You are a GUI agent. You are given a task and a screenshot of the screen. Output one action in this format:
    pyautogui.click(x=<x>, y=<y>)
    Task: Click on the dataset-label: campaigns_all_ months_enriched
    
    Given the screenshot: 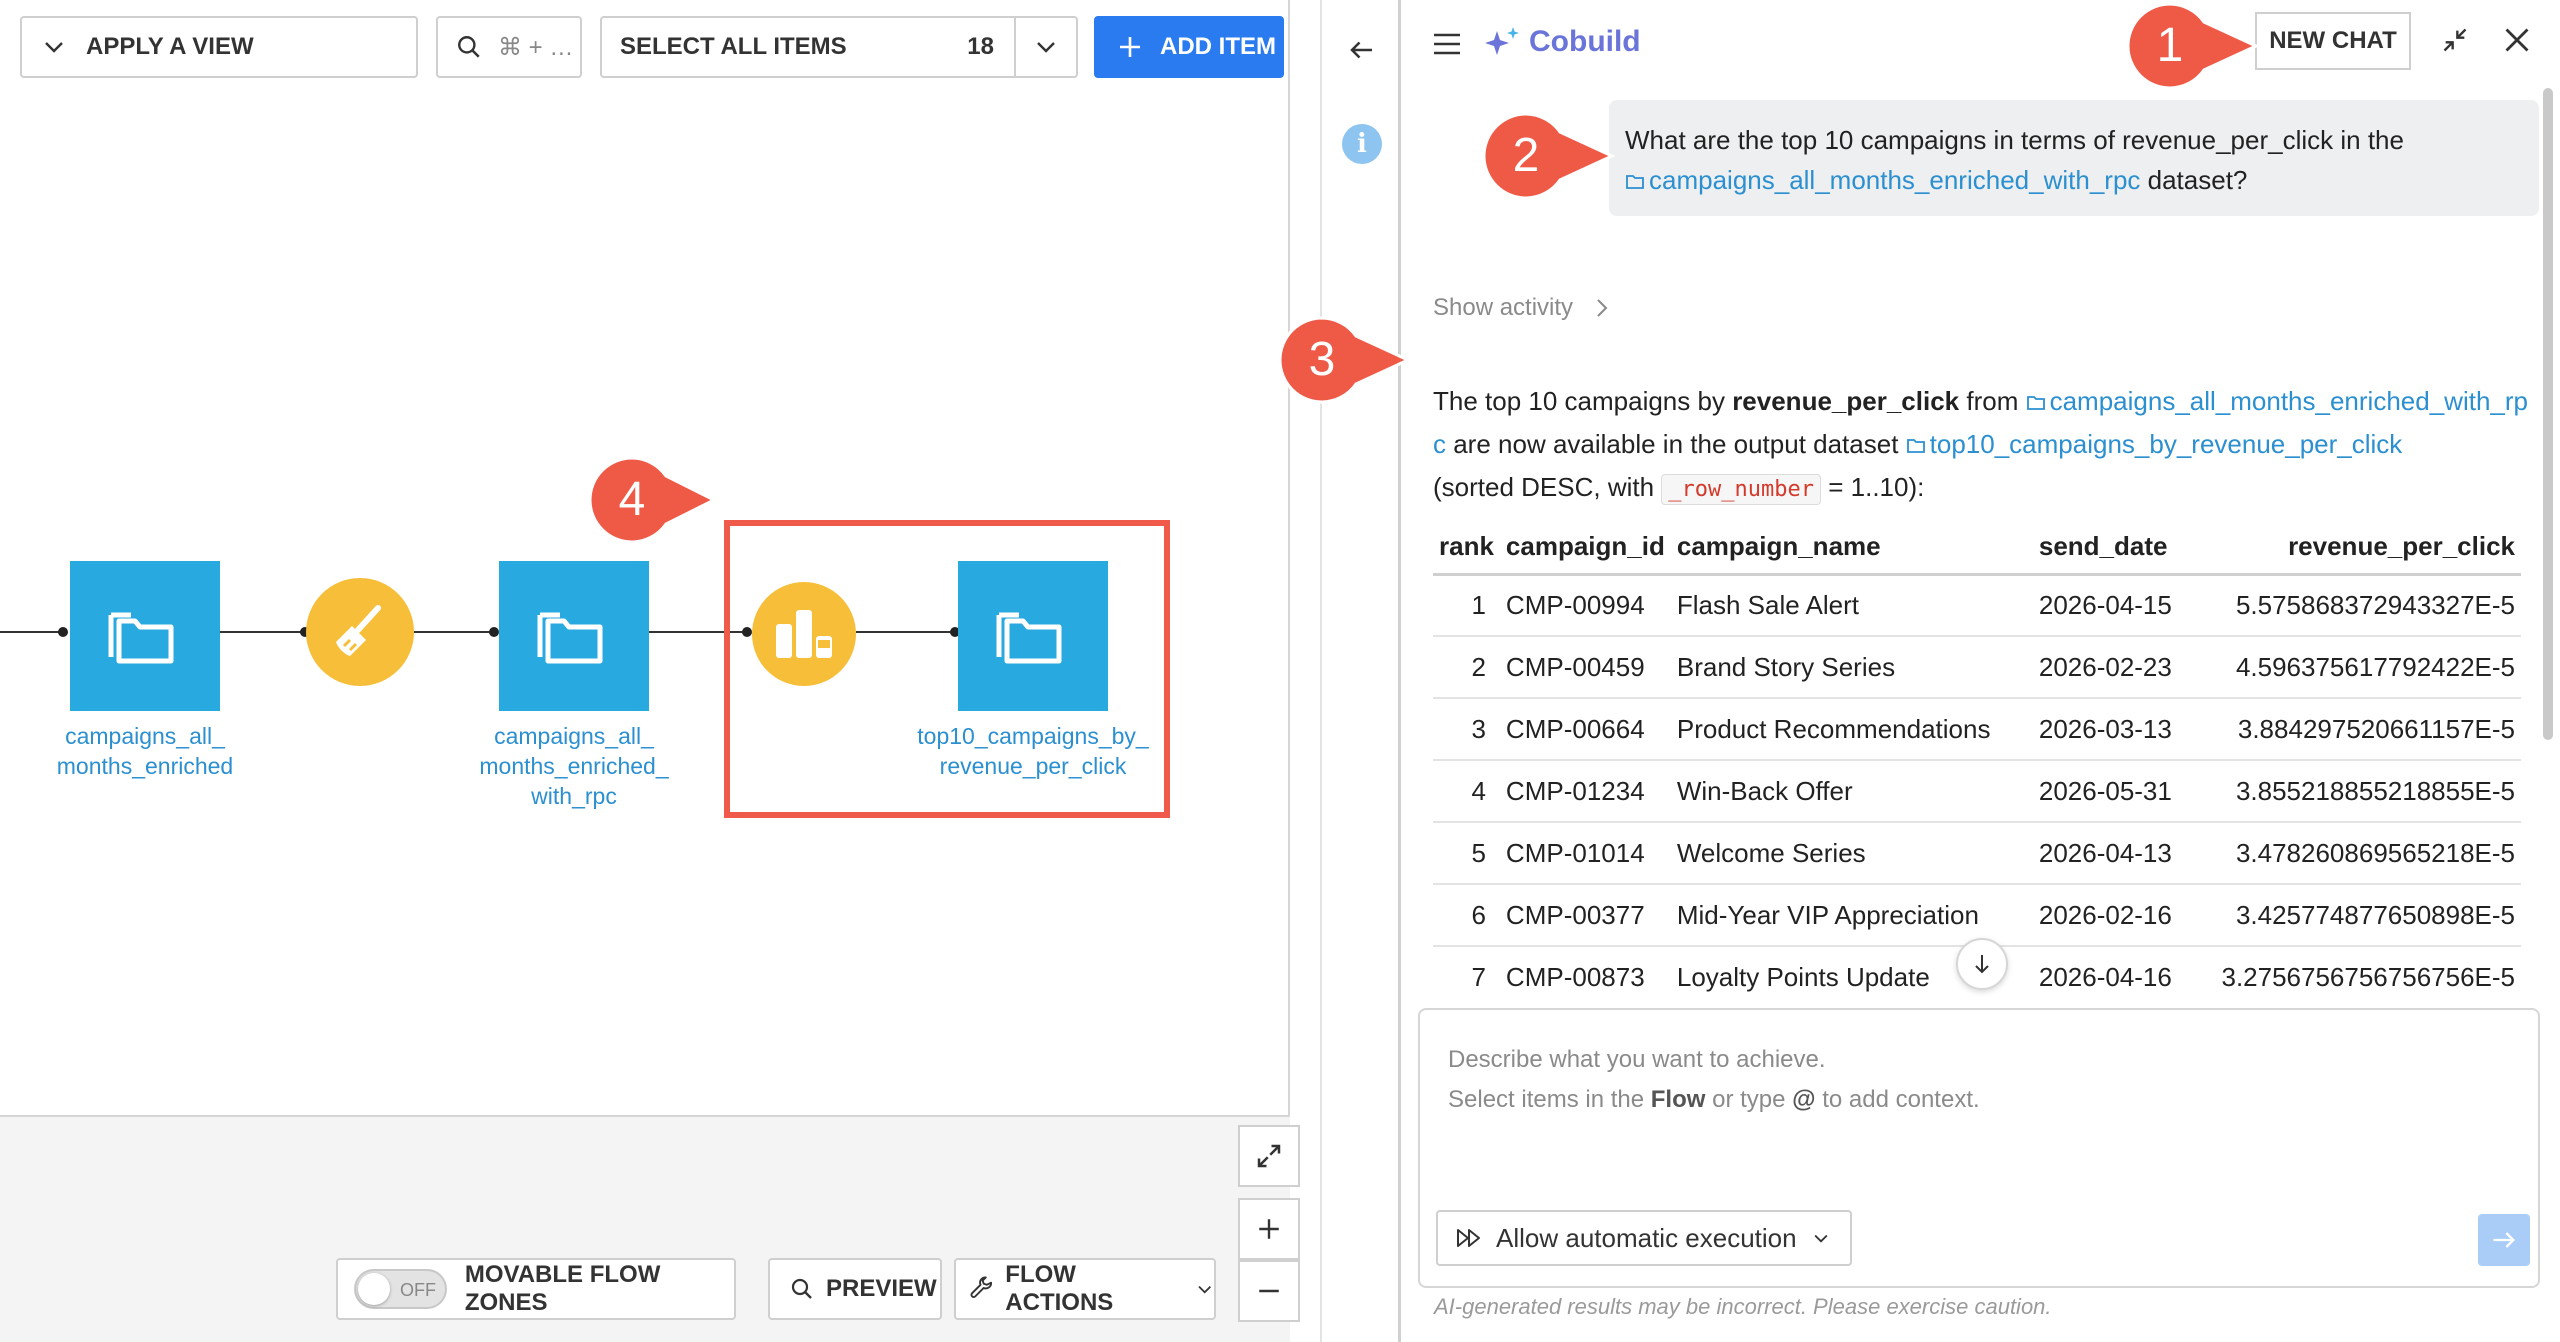 What is the action you would take?
    pyautogui.click(x=145, y=751)
    